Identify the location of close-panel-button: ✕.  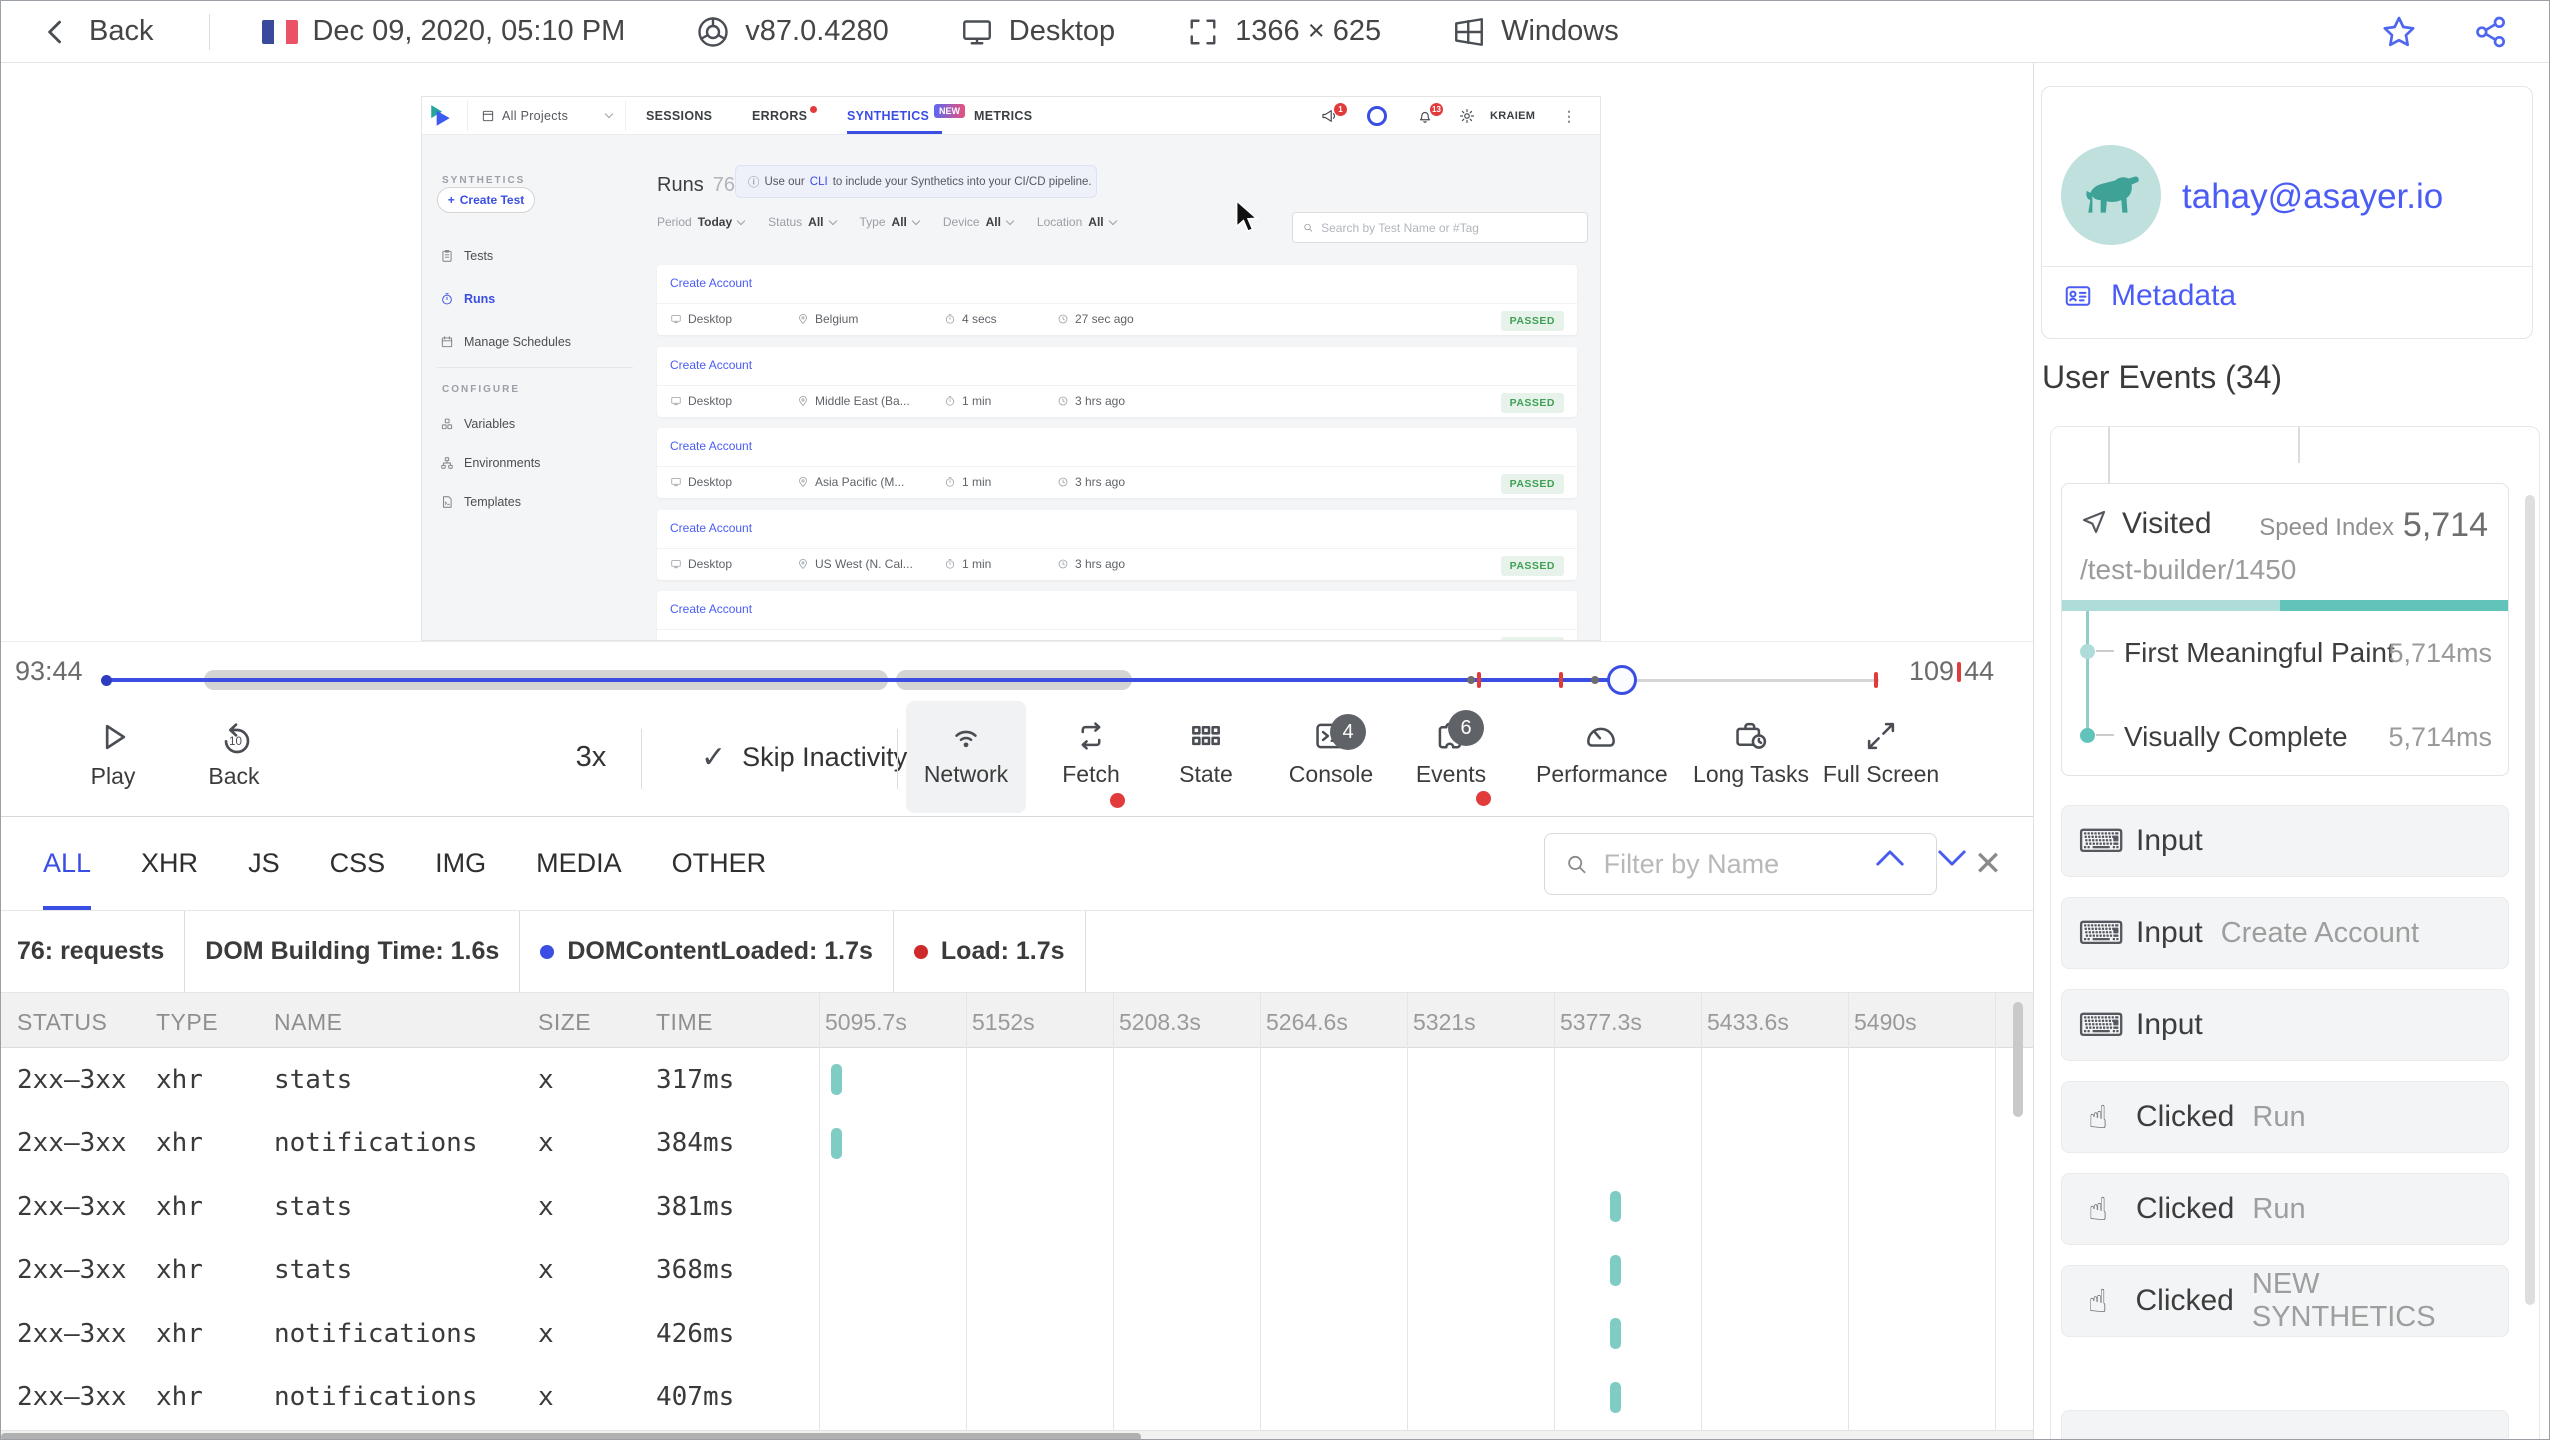
(1988, 864).